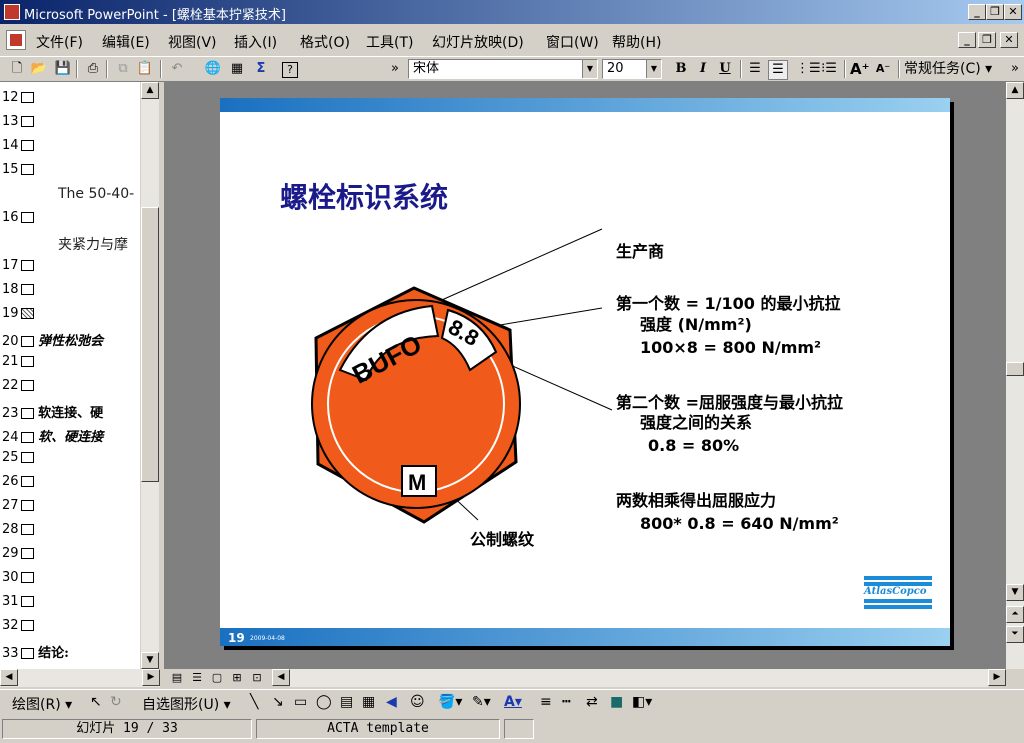  Describe the element at coordinates (696, 323) in the screenshot. I see `first-number-line2: 强度 (N/mm²)` at that location.